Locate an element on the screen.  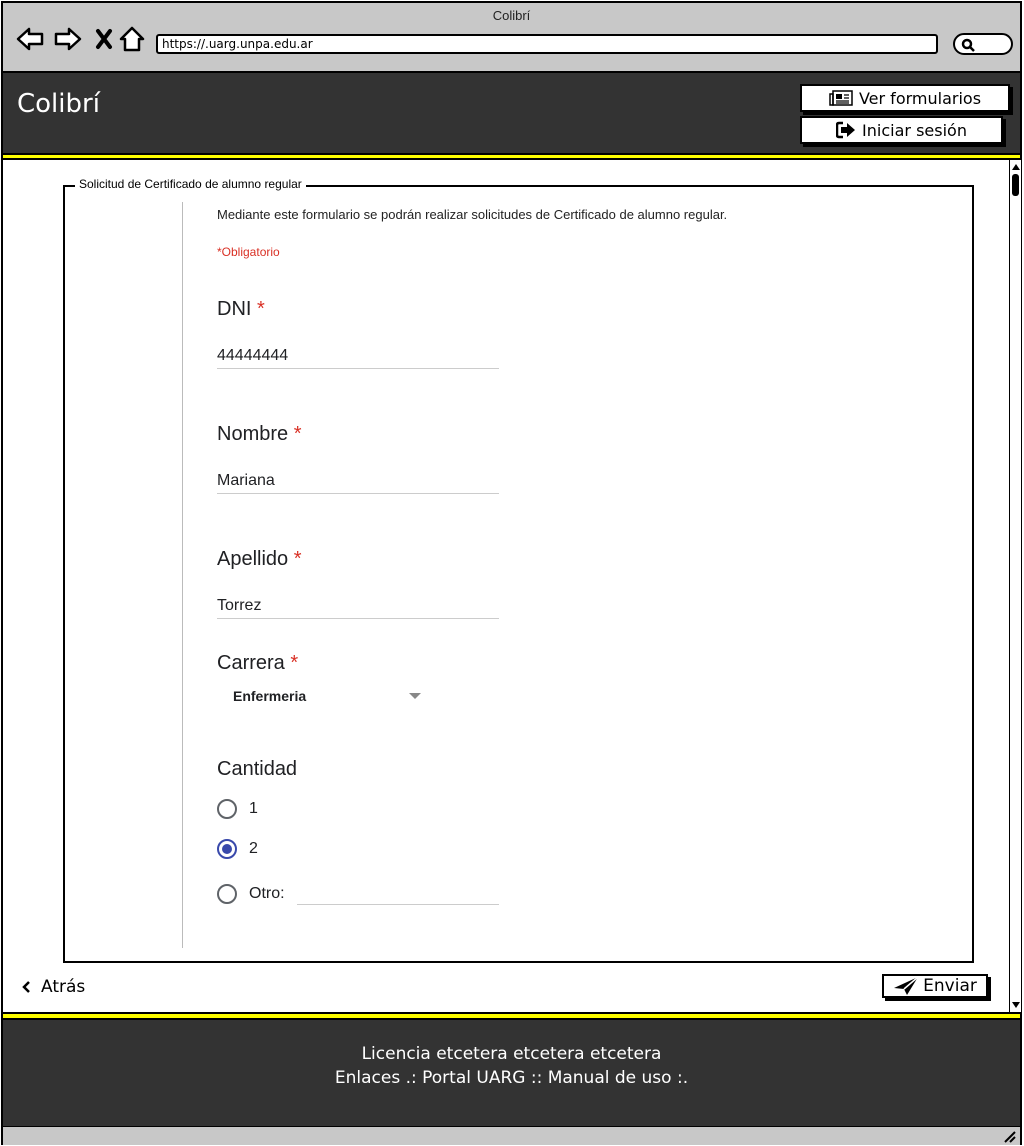
dni-label: DNI * is located at coordinates (241, 309).